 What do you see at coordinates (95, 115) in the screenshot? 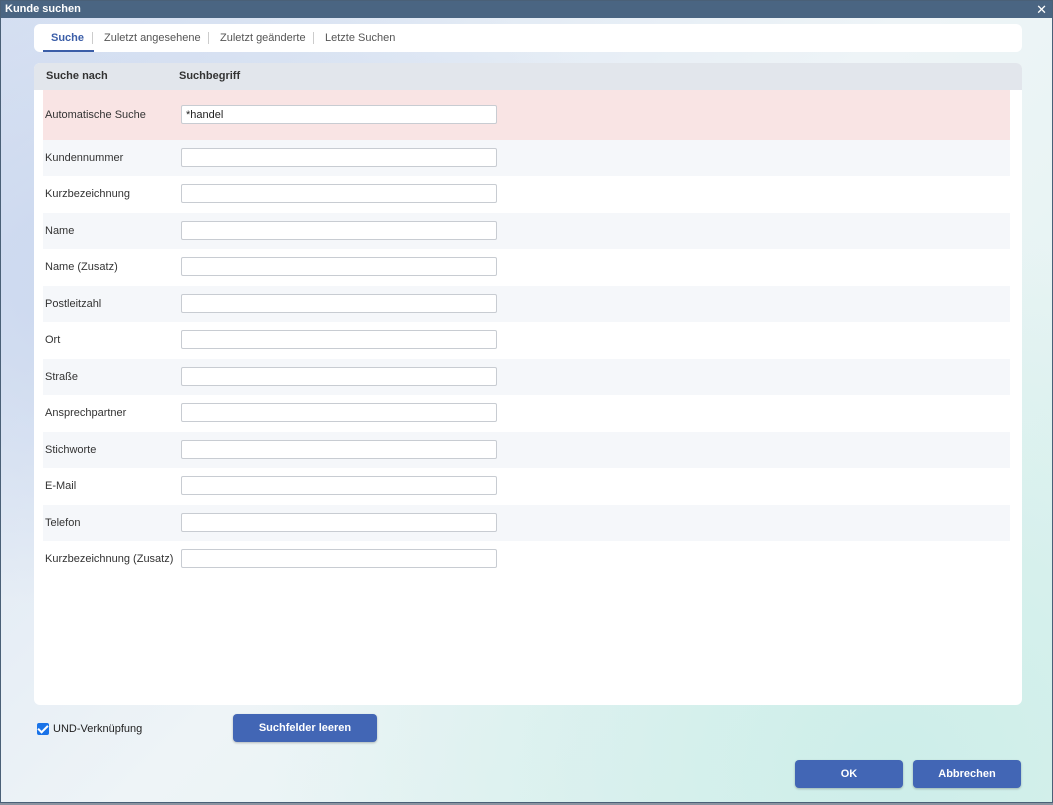
I see `row-label: Automatische Suche` at bounding box center [95, 115].